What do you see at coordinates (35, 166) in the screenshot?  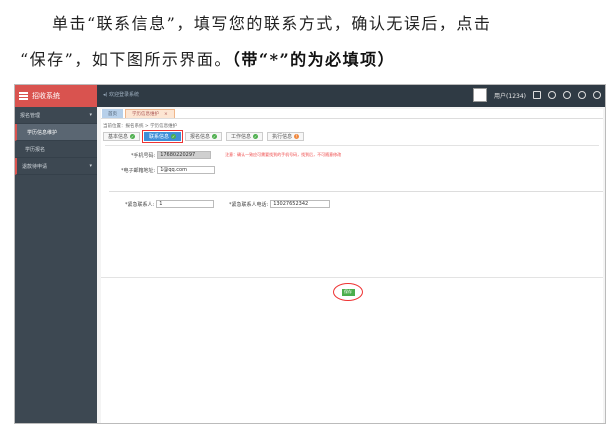 I see `sidebar-item-label: 退款待申请` at bounding box center [35, 166].